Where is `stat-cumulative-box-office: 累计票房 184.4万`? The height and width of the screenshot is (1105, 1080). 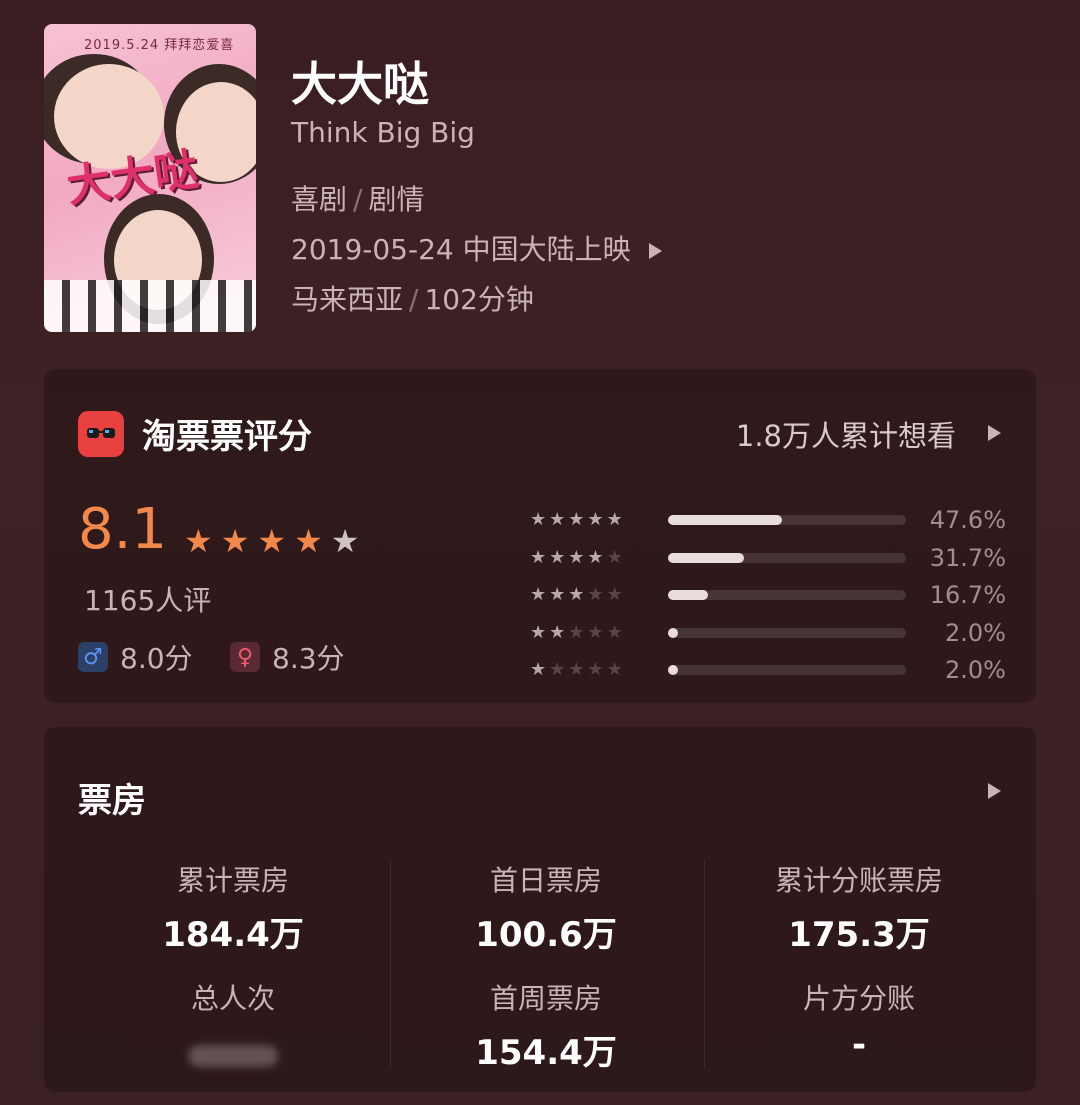 stat-cumulative-box-office: 累计票房 184.4万 is located at coordinates (233, 907).